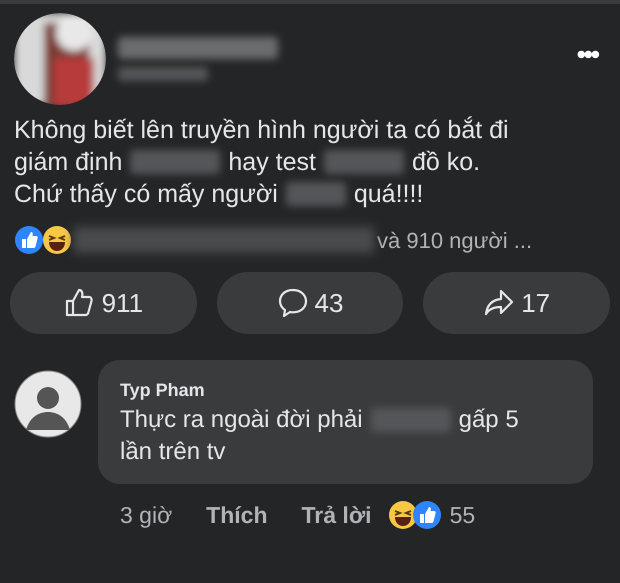  Describe the element at coordinates (292, 303) in the screenshot. I see `comment-icon` at that location.